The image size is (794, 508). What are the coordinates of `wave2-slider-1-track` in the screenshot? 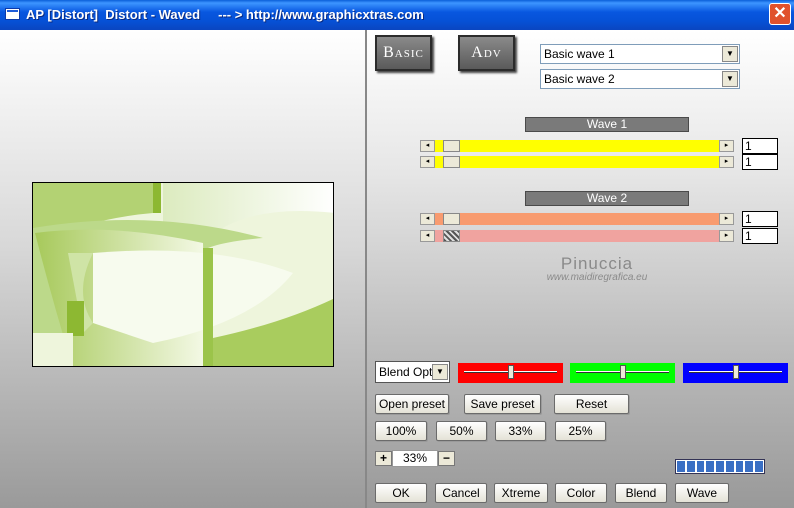 It's located at (577, 219).